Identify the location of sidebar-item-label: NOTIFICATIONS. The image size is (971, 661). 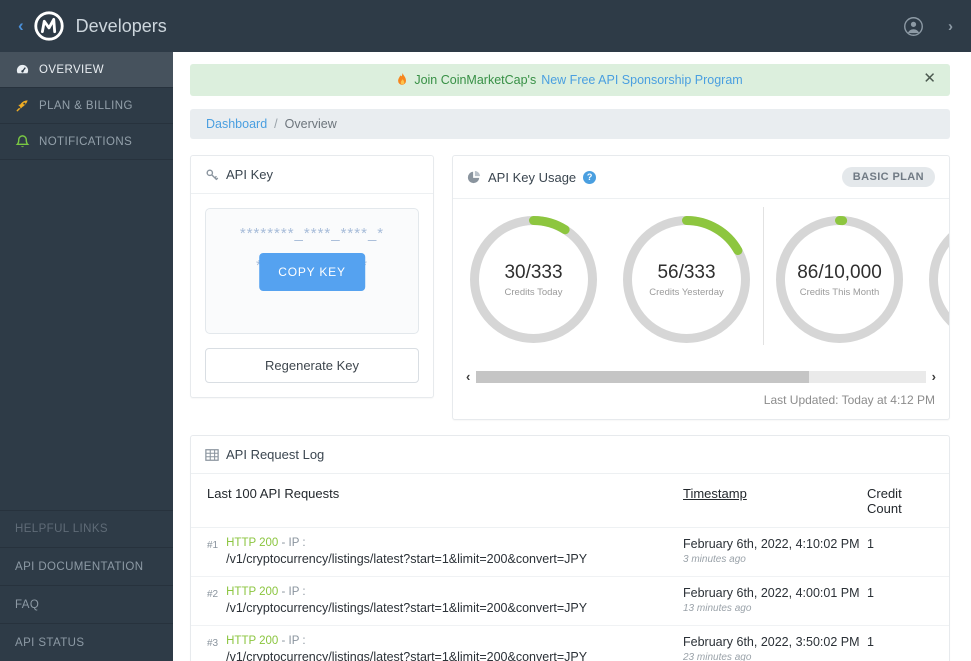
(86, 141).